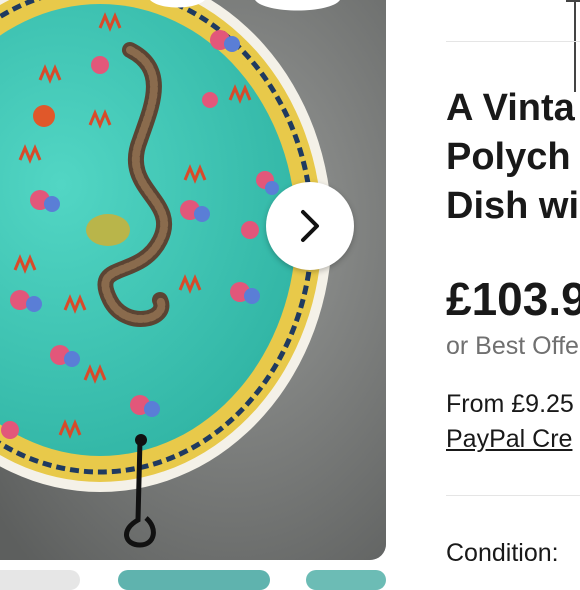 This screenshot has height=590, width=580. Describe the element at coordinates (513, 299) in the screenshot. I see `listing-price: £103.9` at that location.